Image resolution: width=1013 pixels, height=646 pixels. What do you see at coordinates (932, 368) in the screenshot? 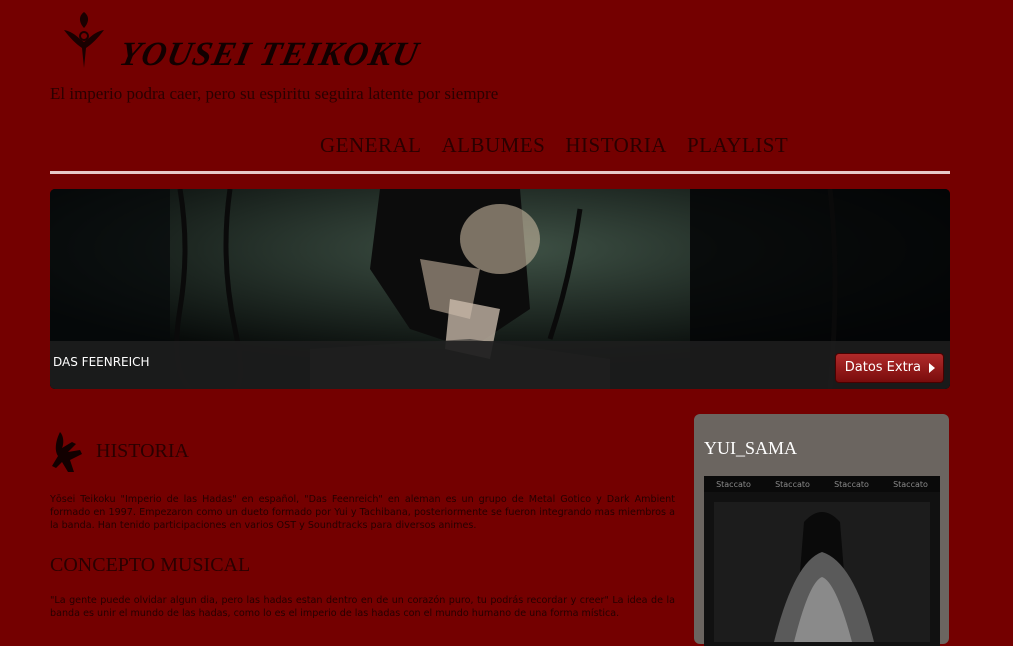
I see `play-arrow-icon` at bounding box center [932, 368].